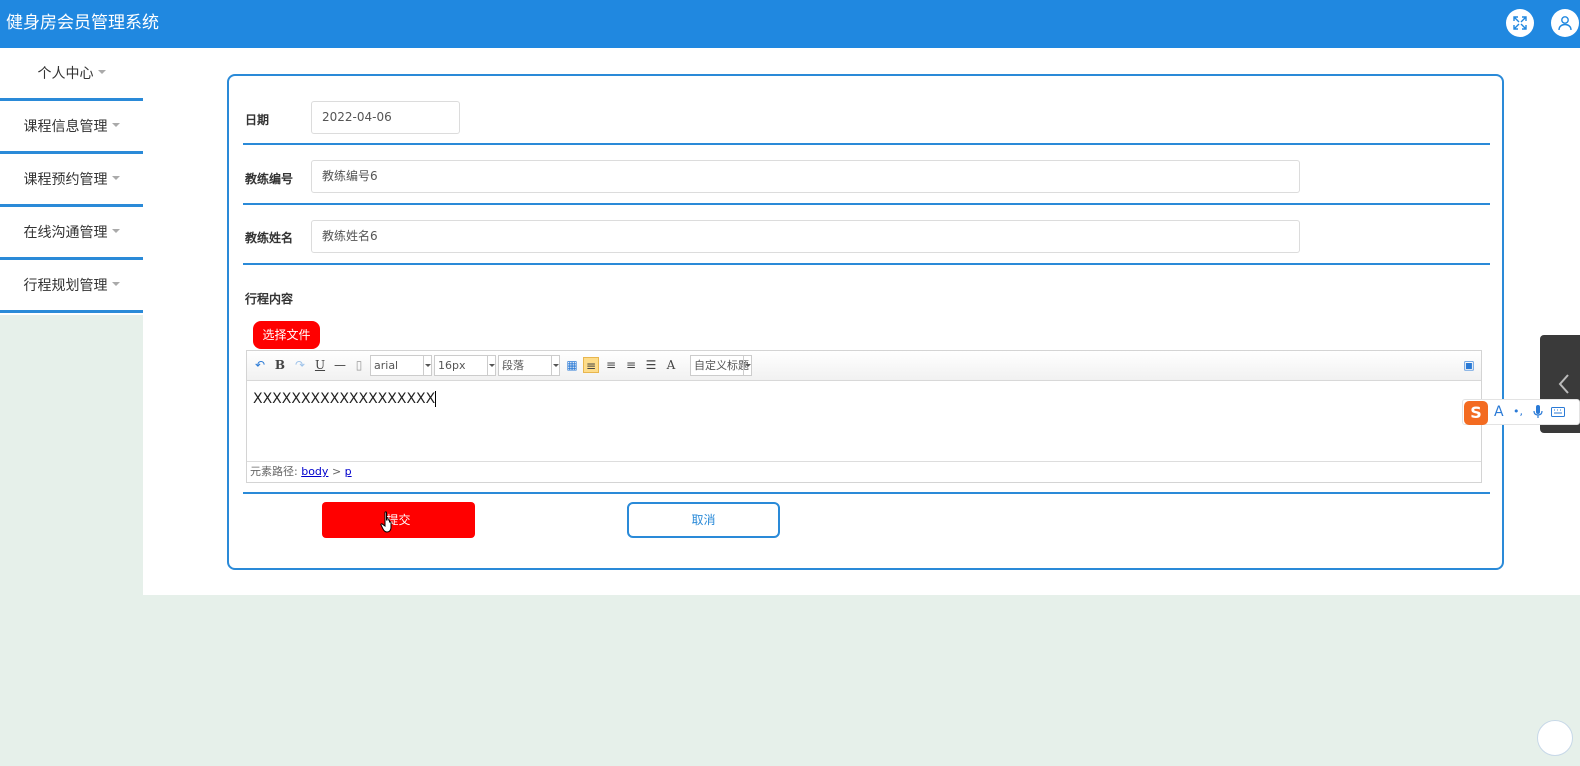  Describe the element at coordinates (340, 365) in the screenshot. I see `horizontal-rule-icon: —` at that location.